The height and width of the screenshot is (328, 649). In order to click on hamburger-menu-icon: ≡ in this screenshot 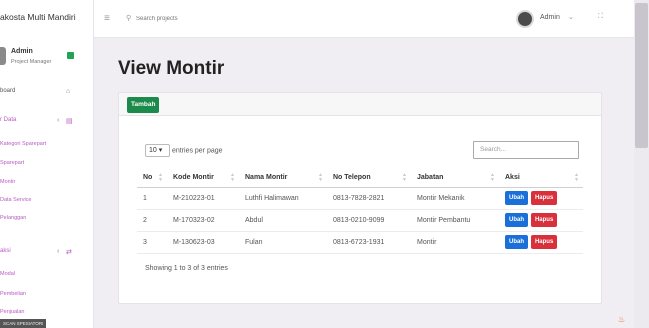, I will do `click(107, 18)`.